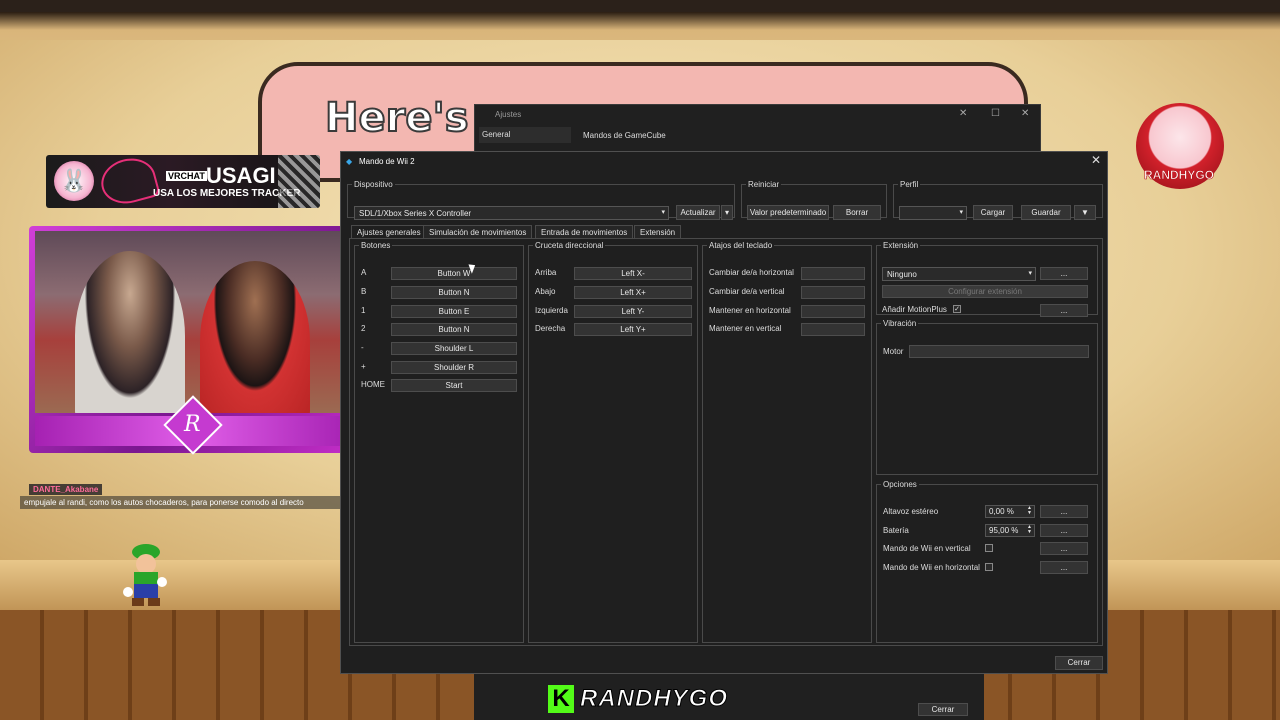  Describe the element at coordinates (633, 292) in the screenshot. I see `binding-dpad-down: Left X+` at that location.